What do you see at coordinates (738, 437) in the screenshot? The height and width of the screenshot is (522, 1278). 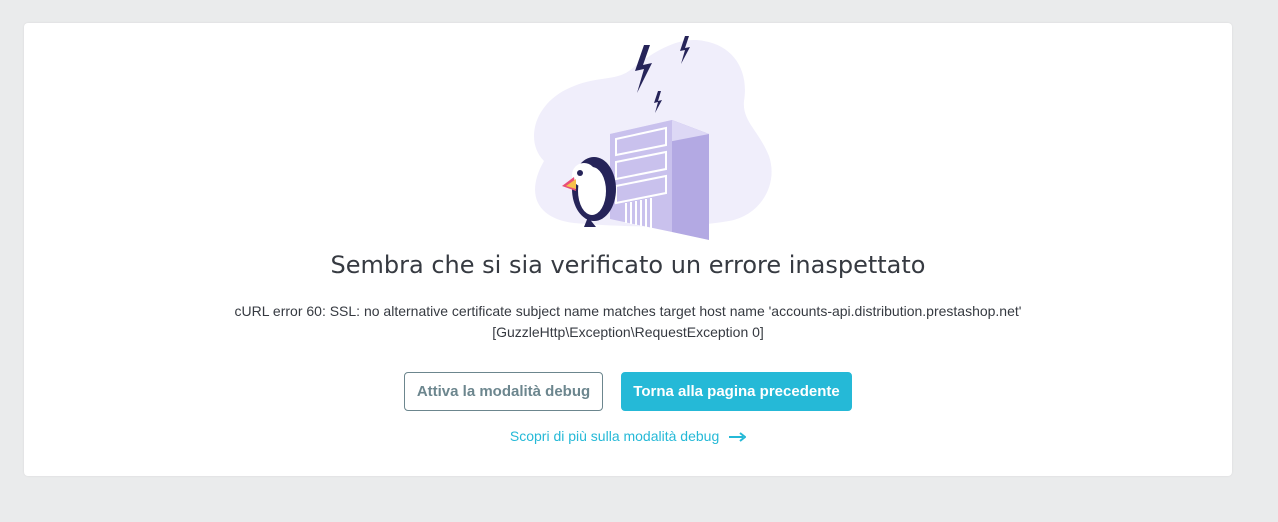 I see `arrow-right-icon` at bounding box center [738, 437].